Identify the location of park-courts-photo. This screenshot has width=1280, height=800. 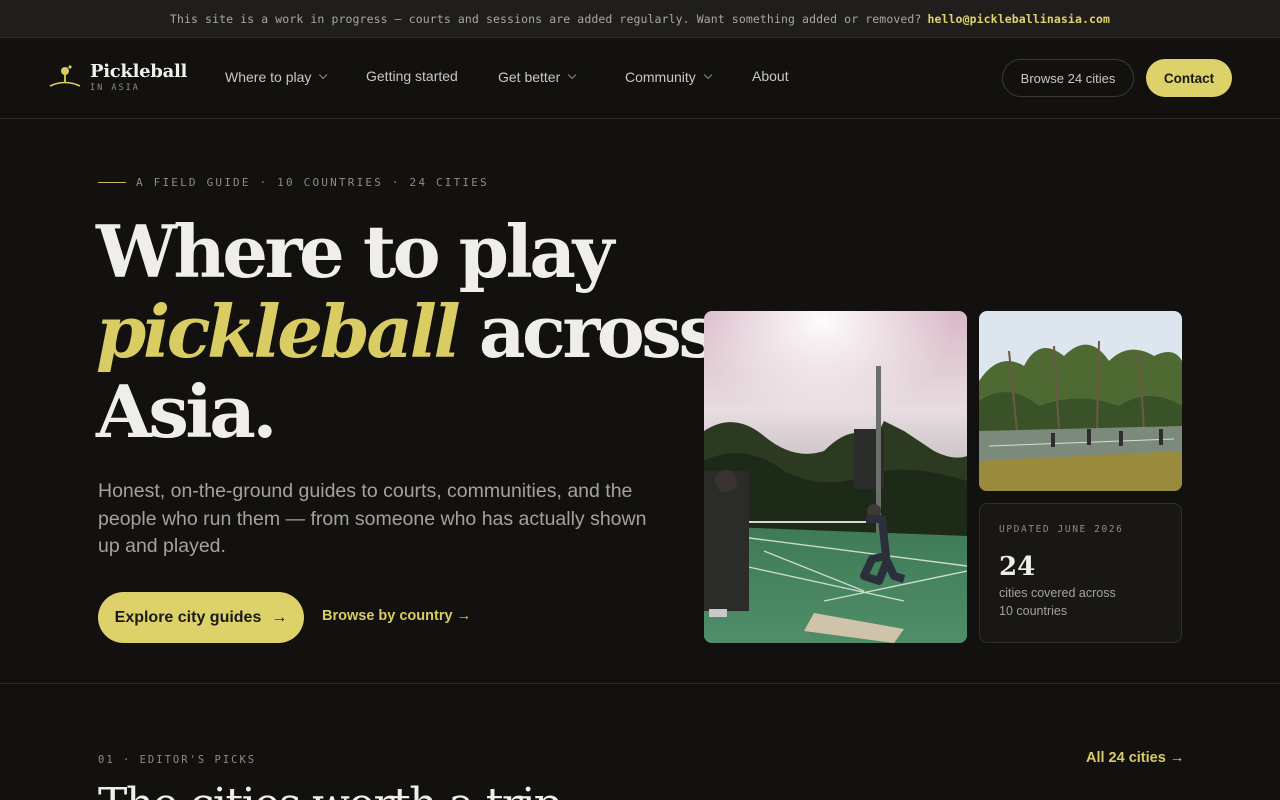
(1080, 401).